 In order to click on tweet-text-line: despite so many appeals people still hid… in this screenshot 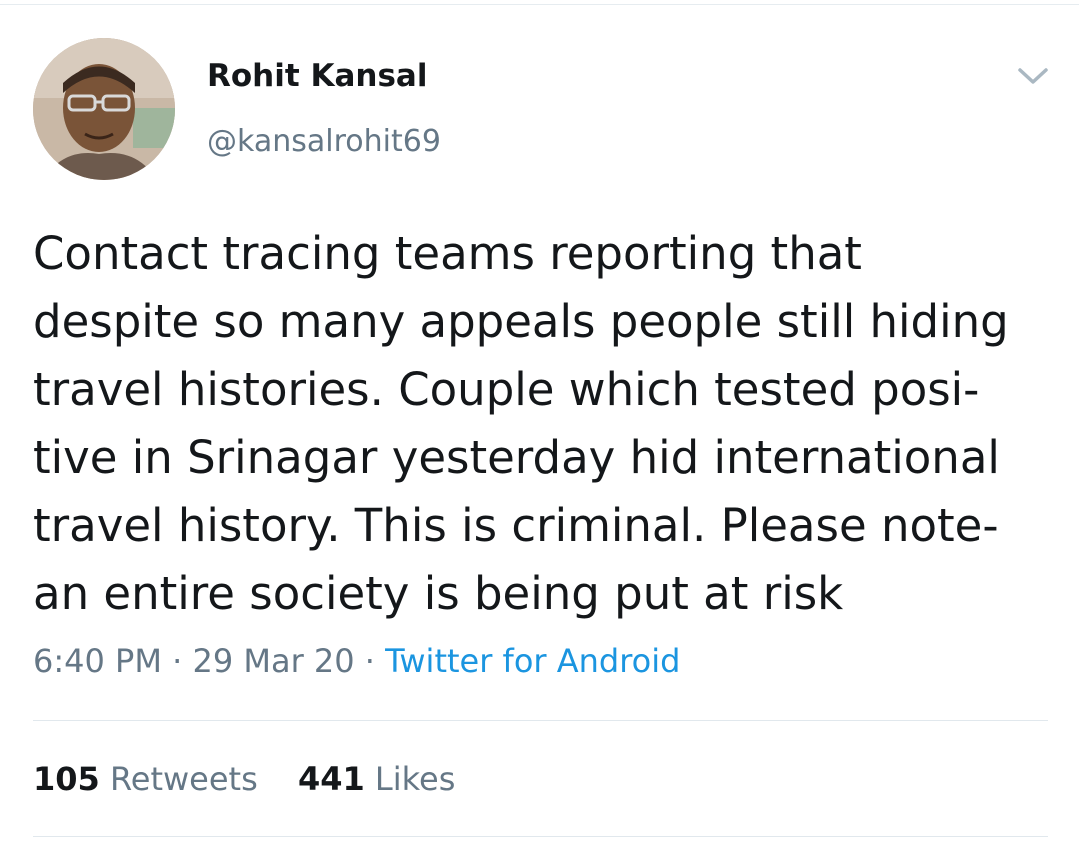, I will do `click(521, 321)`.